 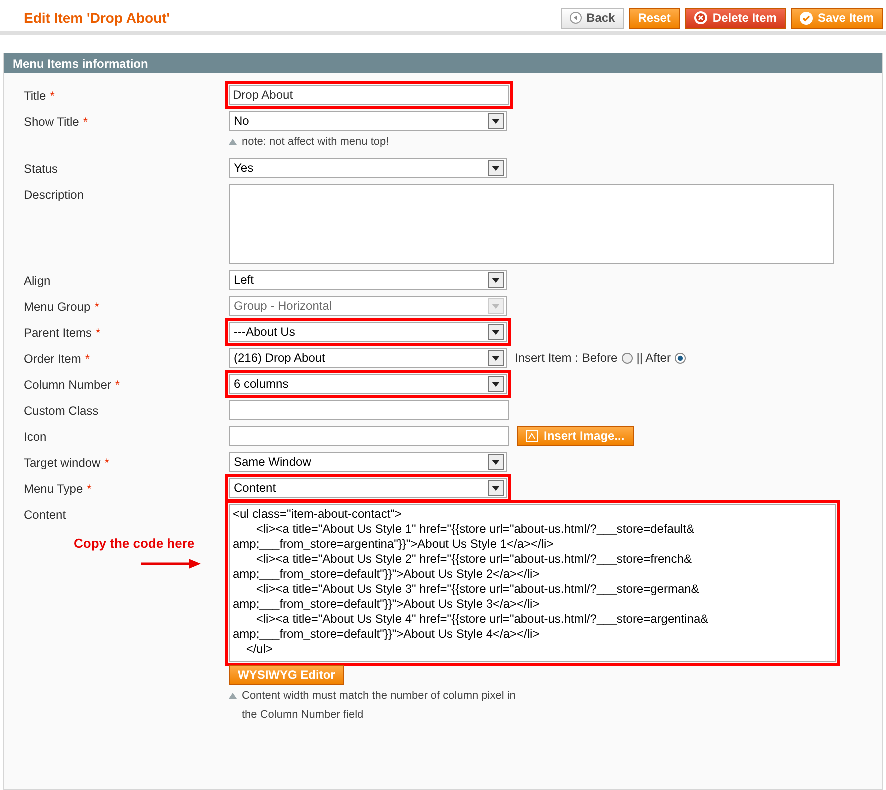 What do you see at coordinates (368, 280) in the screenshot?
I see `select-field: Left` at bounding box center [368, 280].